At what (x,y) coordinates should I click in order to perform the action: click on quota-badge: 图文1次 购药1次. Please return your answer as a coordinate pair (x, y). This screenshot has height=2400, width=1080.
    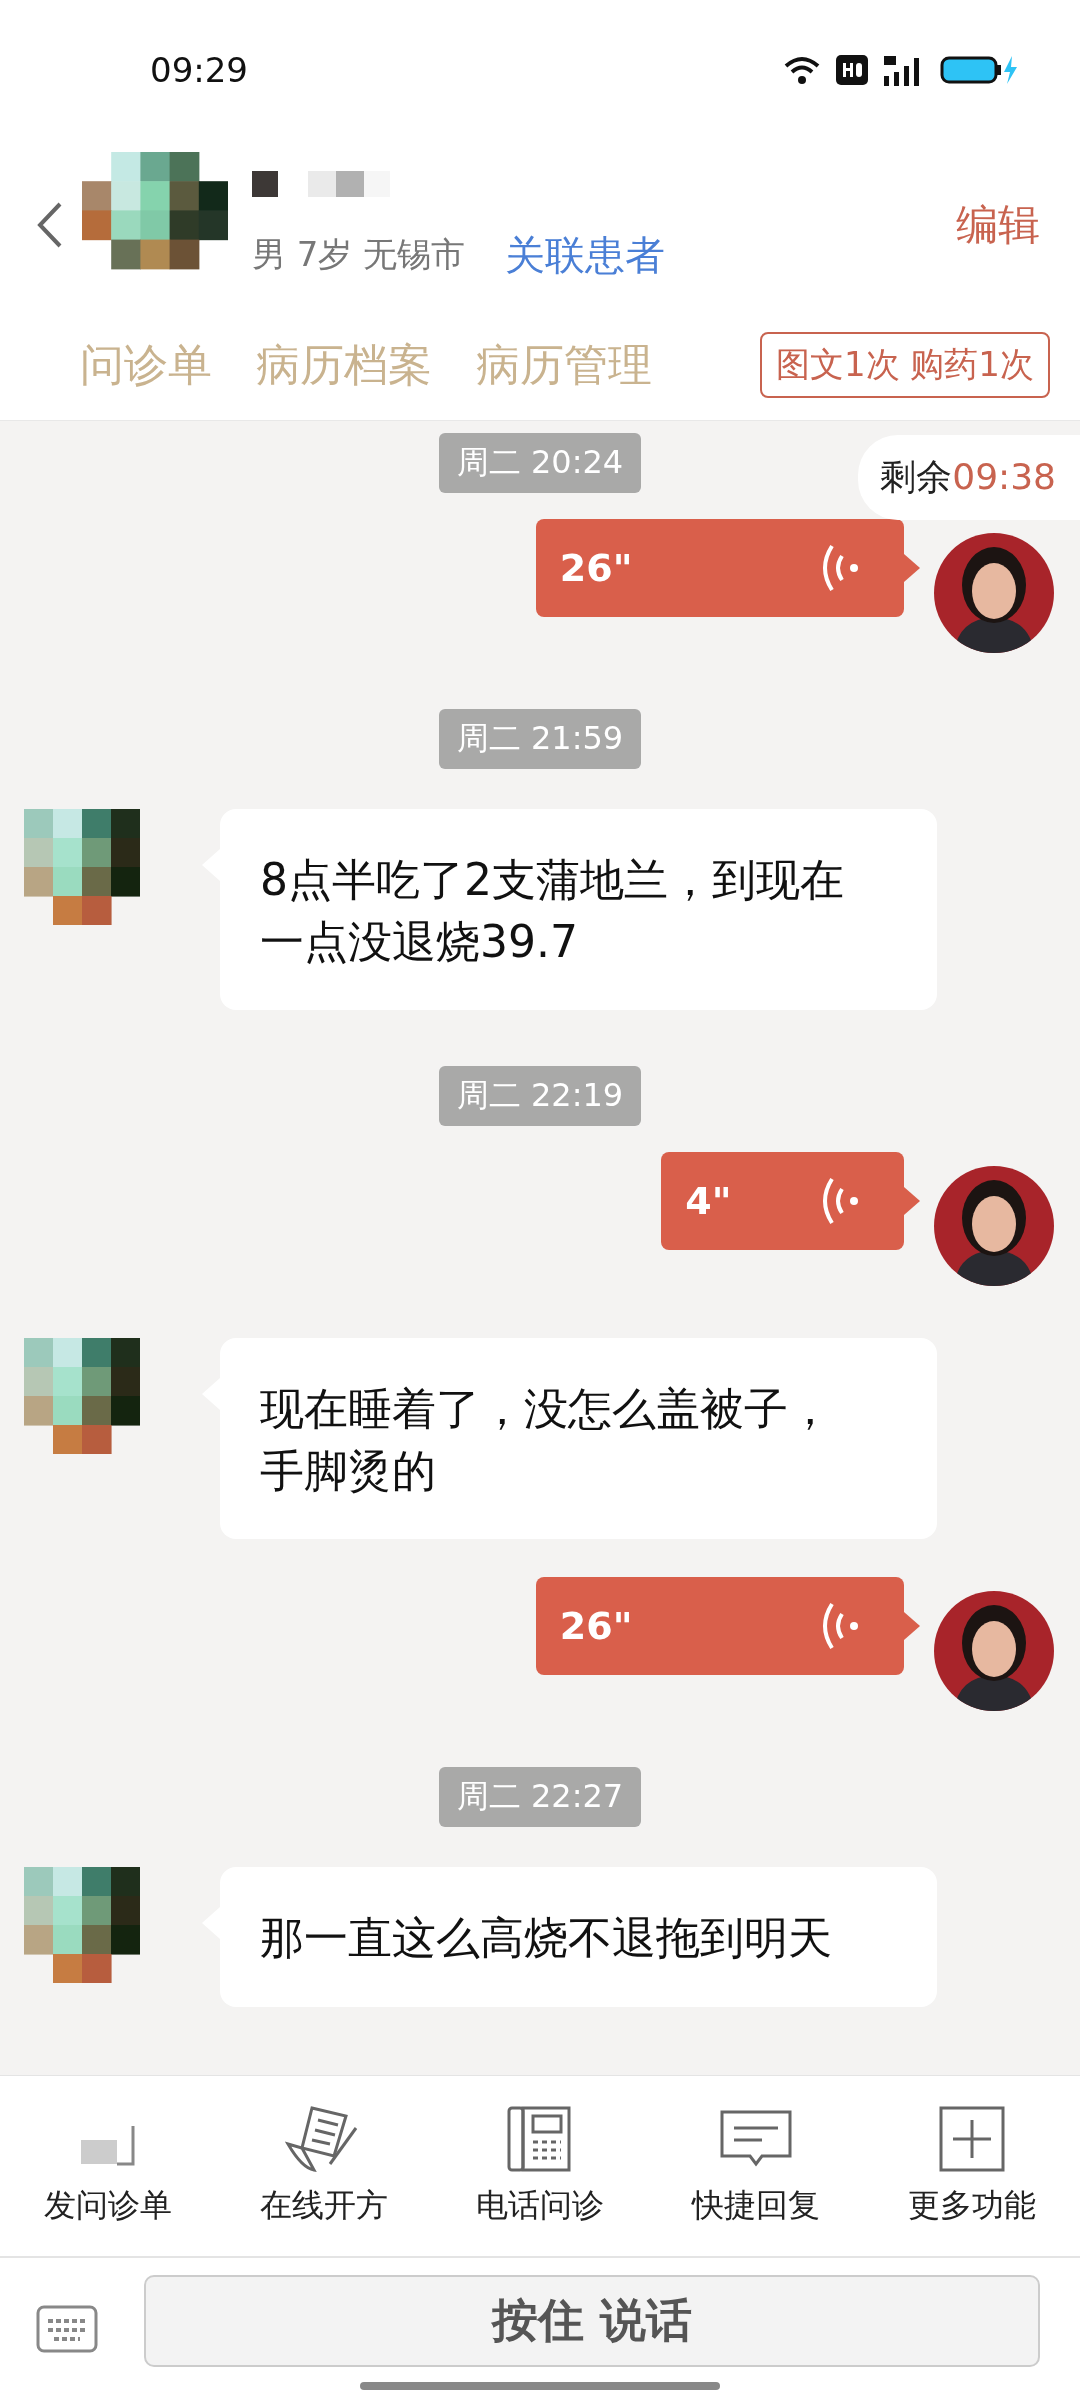
    Looking at the image, I should click on (904, 365).